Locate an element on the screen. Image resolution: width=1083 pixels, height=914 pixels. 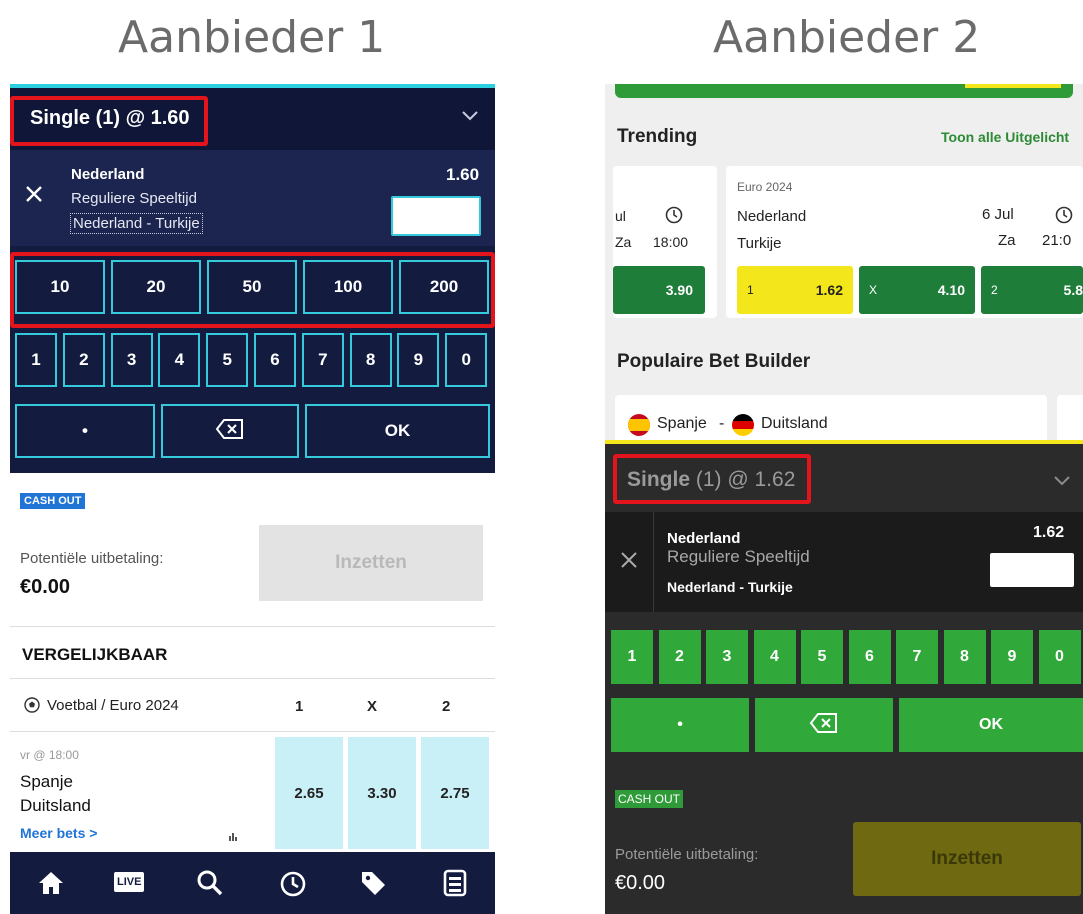
selection-odds: 1.62 is located at coordinates (1049, 532).